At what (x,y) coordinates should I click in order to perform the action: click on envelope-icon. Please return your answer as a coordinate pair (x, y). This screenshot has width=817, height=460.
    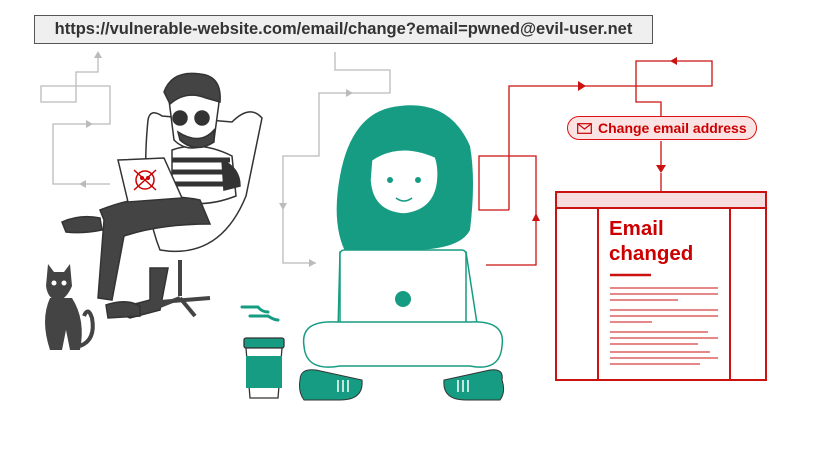
    Looking at the image, I should click on (584, 128).